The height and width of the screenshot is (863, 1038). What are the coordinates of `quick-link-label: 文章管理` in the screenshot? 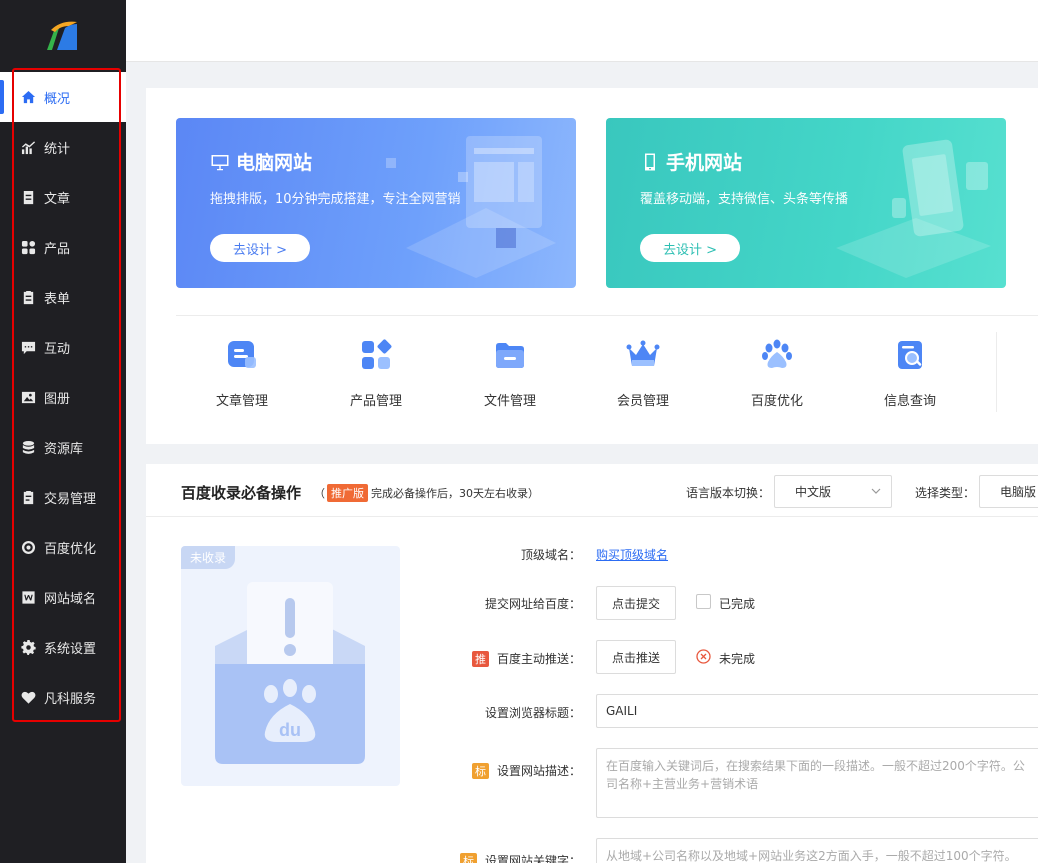 It's located at (241, 401).